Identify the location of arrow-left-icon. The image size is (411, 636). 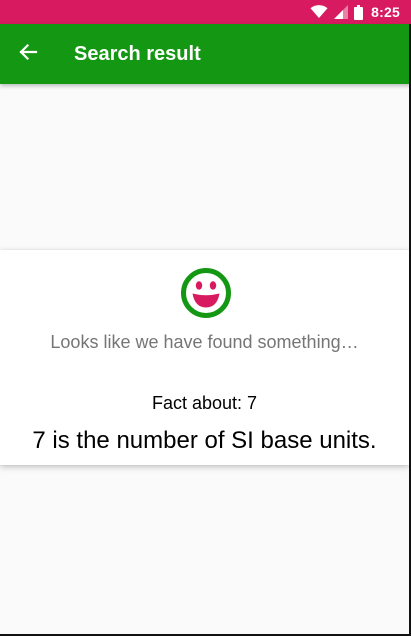
(28, 54).